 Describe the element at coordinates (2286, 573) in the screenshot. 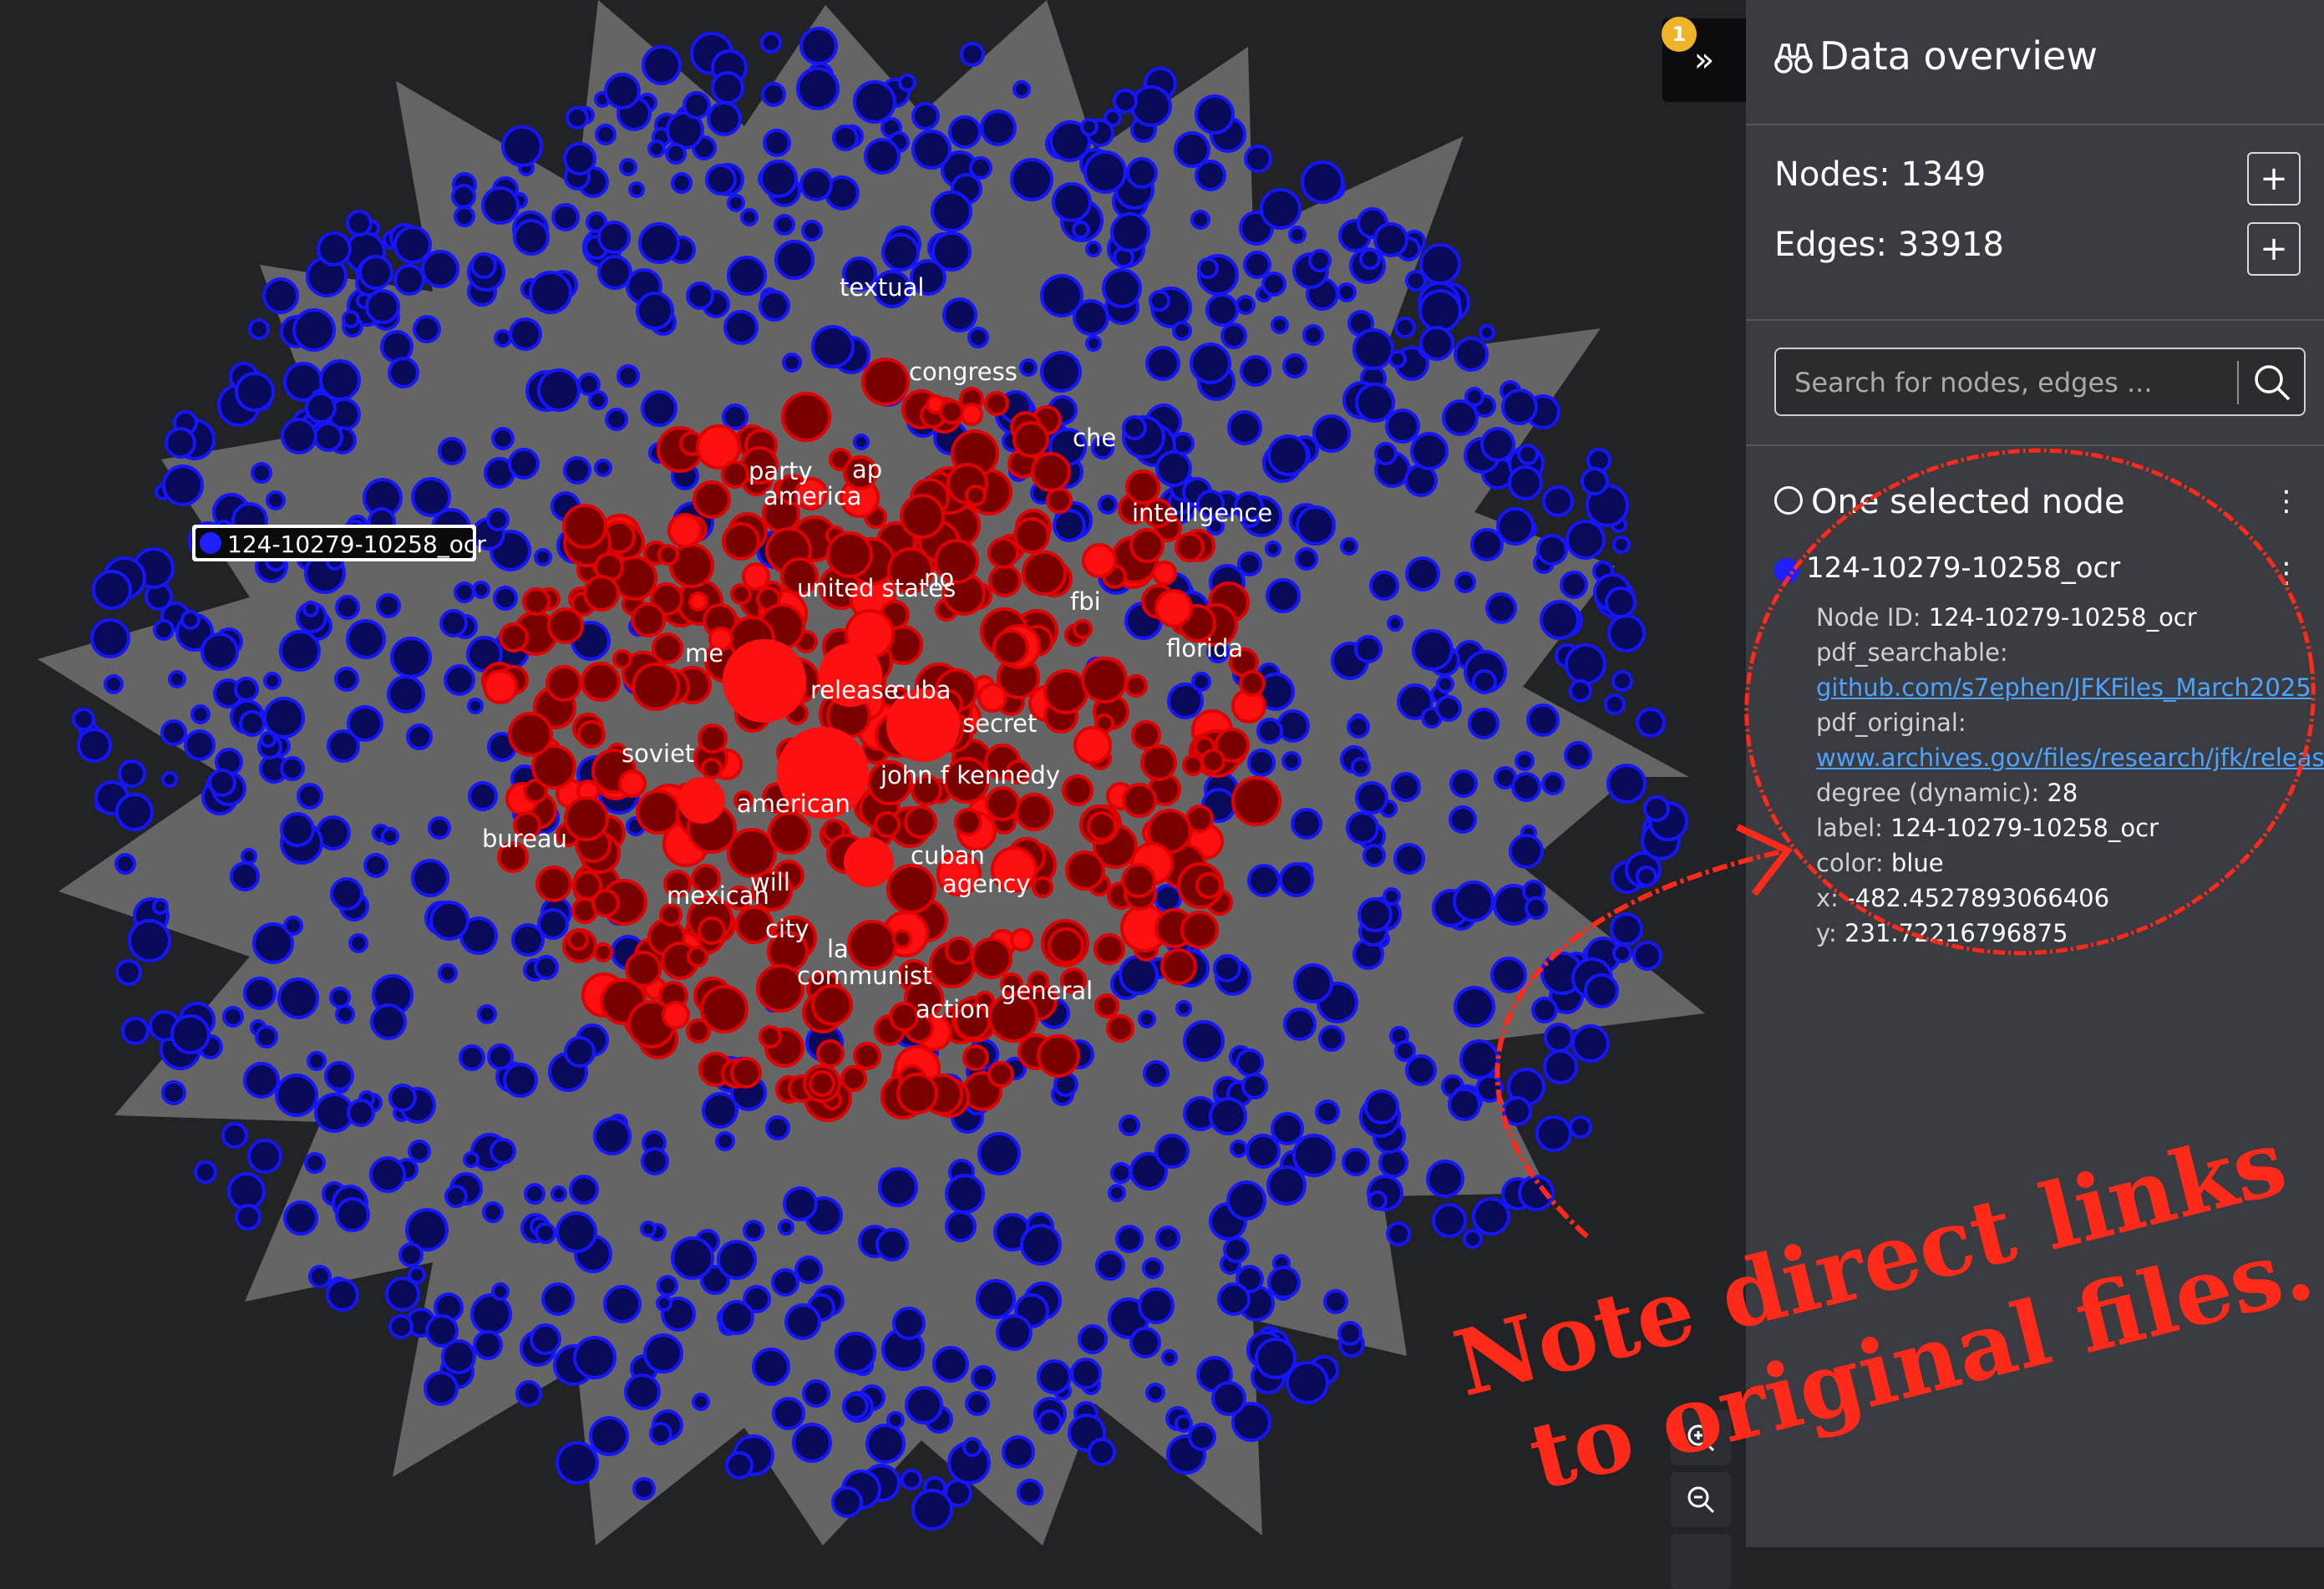

I see `node-menu-icon: ⋮` at that location.